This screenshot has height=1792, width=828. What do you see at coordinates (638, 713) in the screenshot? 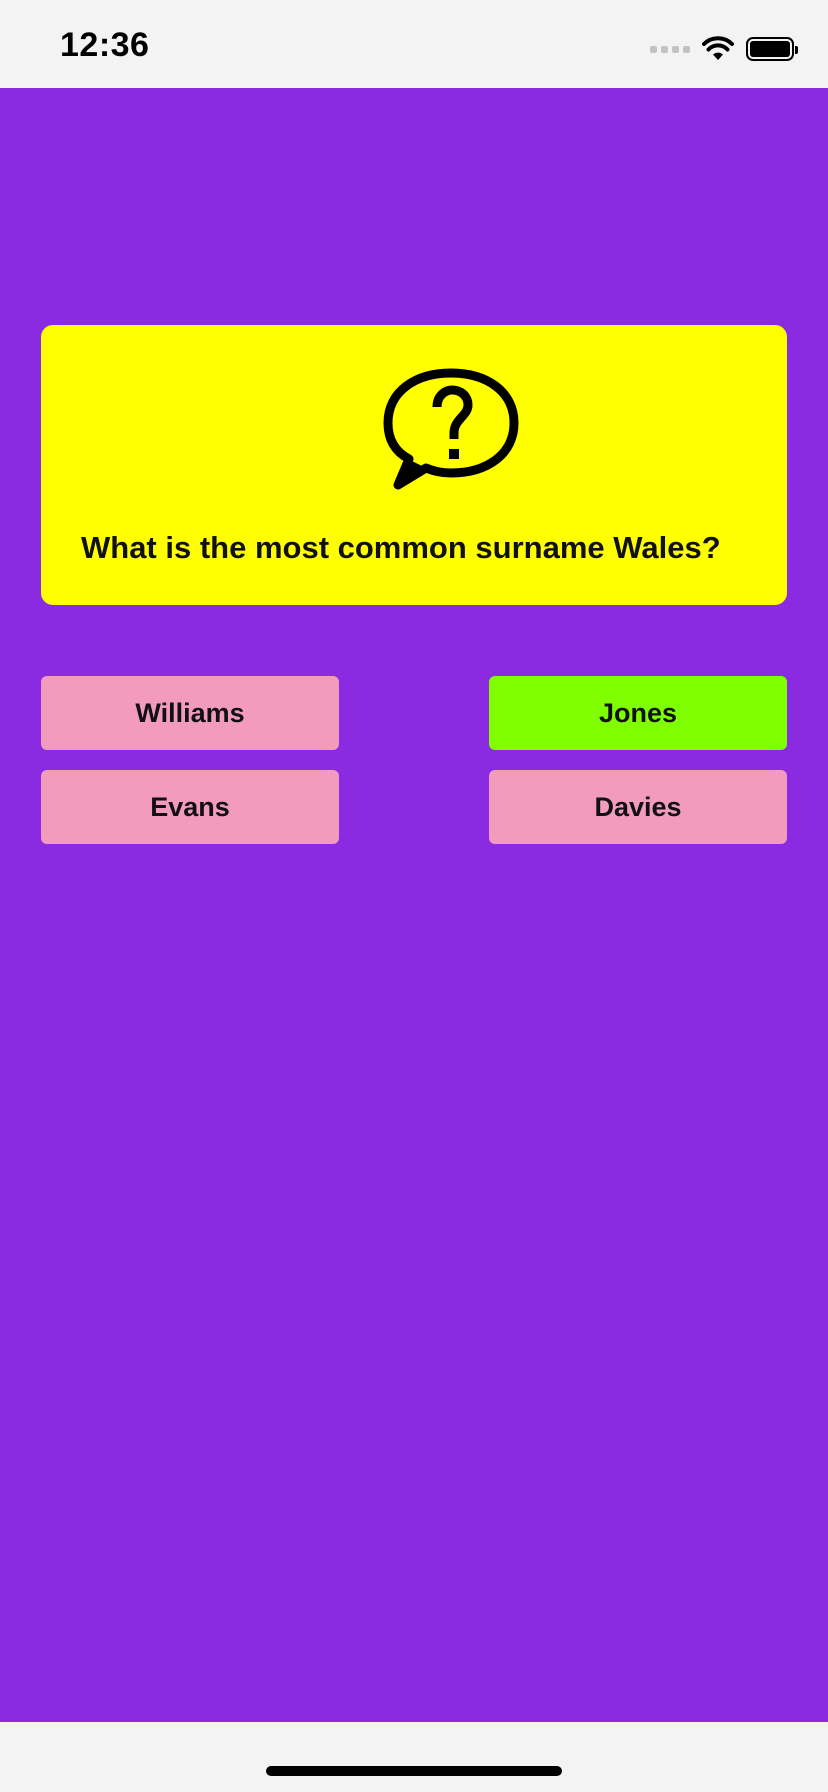
I see `answer-button-jones: Jones` at bounding box center [638, 713].